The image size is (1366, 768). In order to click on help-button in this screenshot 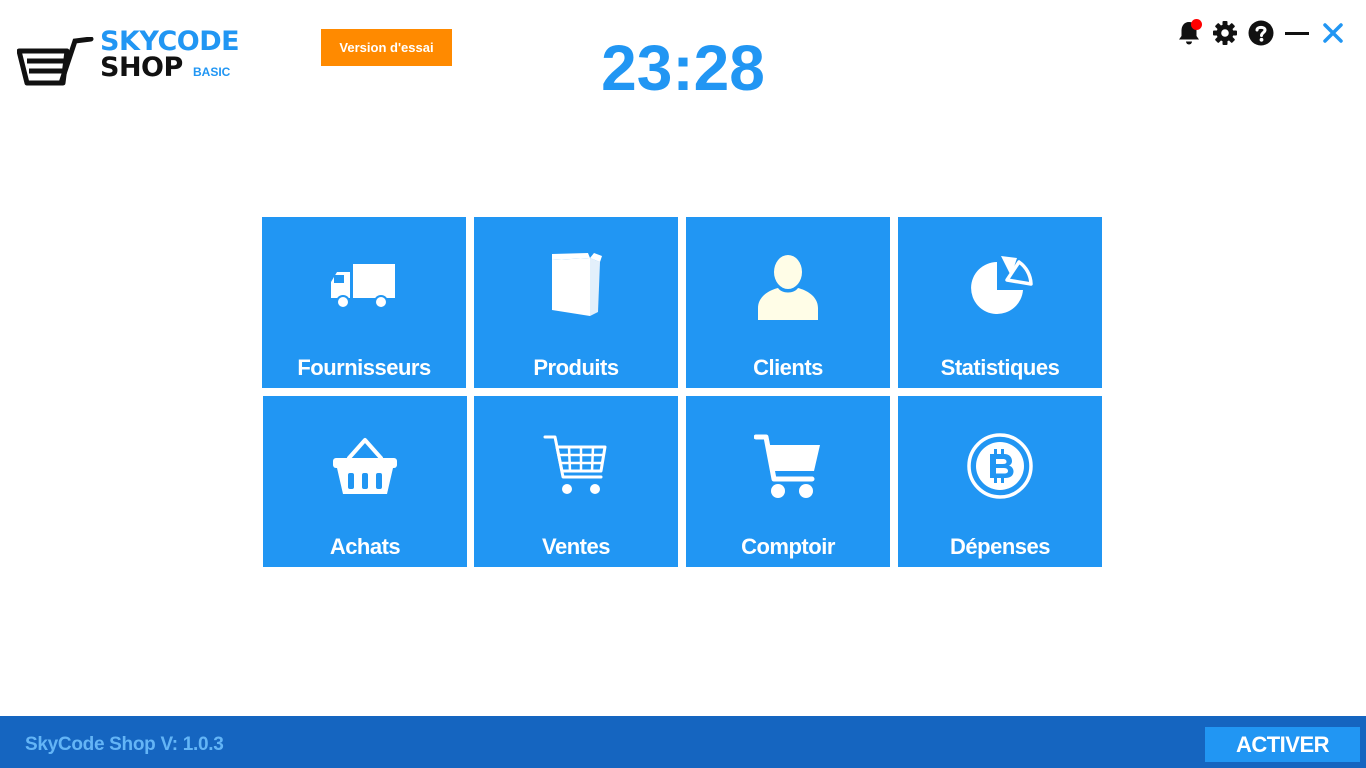, I will do `click(1261, 33)`.